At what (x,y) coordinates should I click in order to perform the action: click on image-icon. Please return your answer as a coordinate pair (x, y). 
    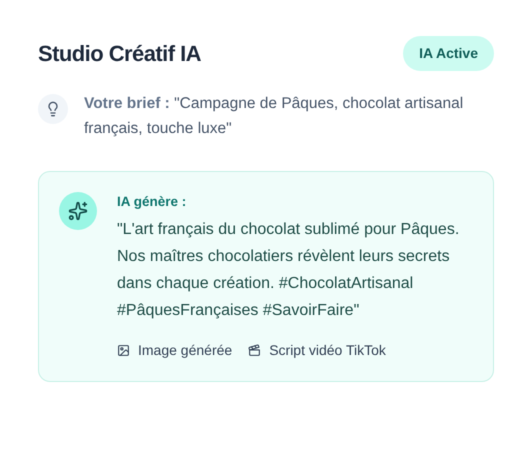
    Looking at the image, I should click on (123, 351).